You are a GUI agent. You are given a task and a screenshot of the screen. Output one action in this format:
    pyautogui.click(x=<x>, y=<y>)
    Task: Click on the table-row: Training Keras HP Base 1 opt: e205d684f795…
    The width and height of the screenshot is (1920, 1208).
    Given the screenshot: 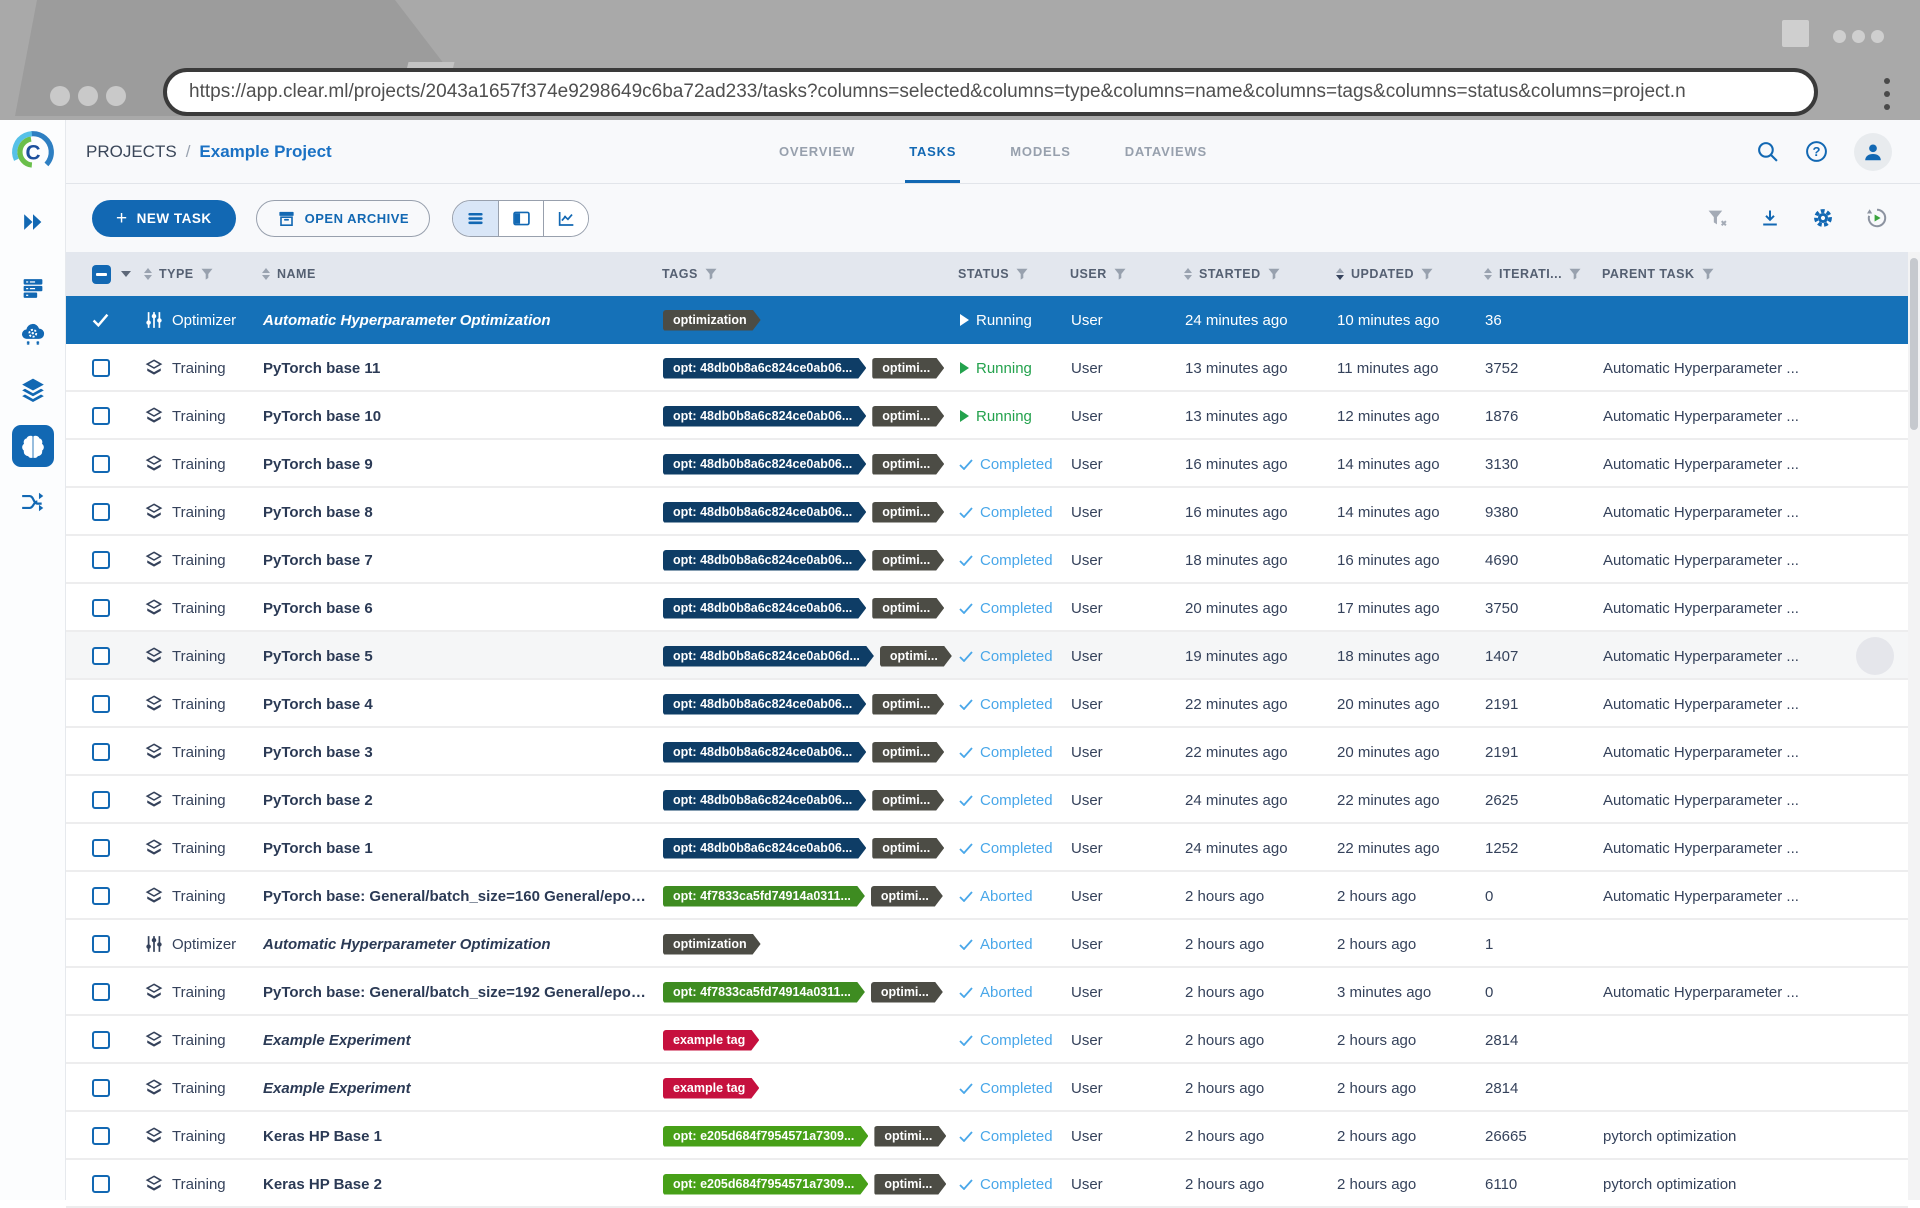 What is the action you would take?
    pyautogui.click(x=987, y=1136)
    